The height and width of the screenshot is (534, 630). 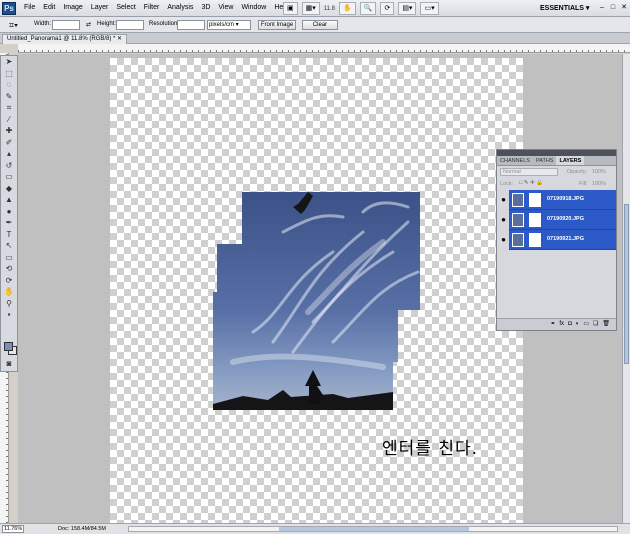 What do you see at coordinates (9, 189) in the screenshot?
I see `paint-bucket-tool-icon: ◆` at bounding box center [9, 189].